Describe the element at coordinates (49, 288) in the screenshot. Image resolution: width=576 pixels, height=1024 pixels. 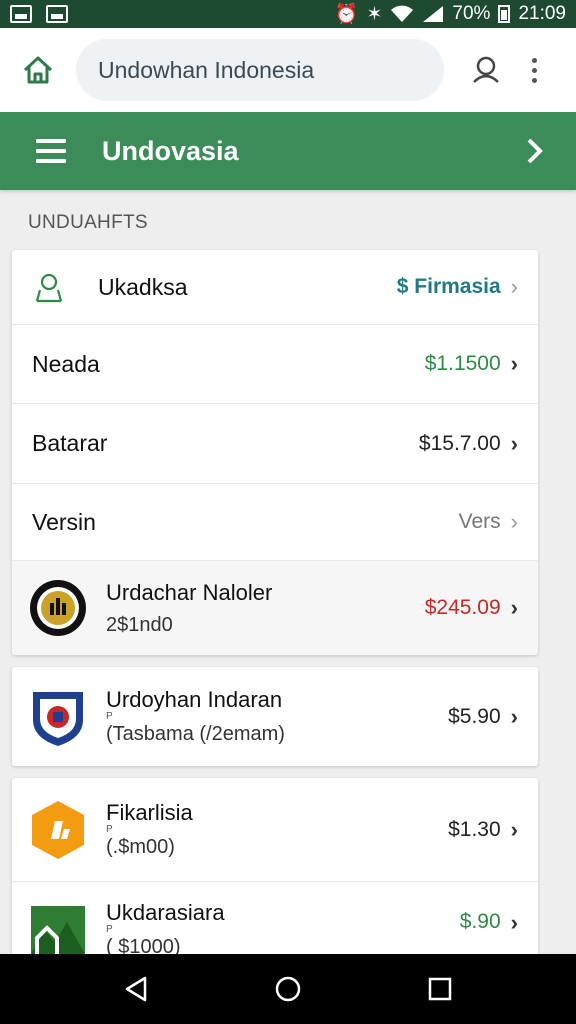
I see `user-outline-icon` at that location.